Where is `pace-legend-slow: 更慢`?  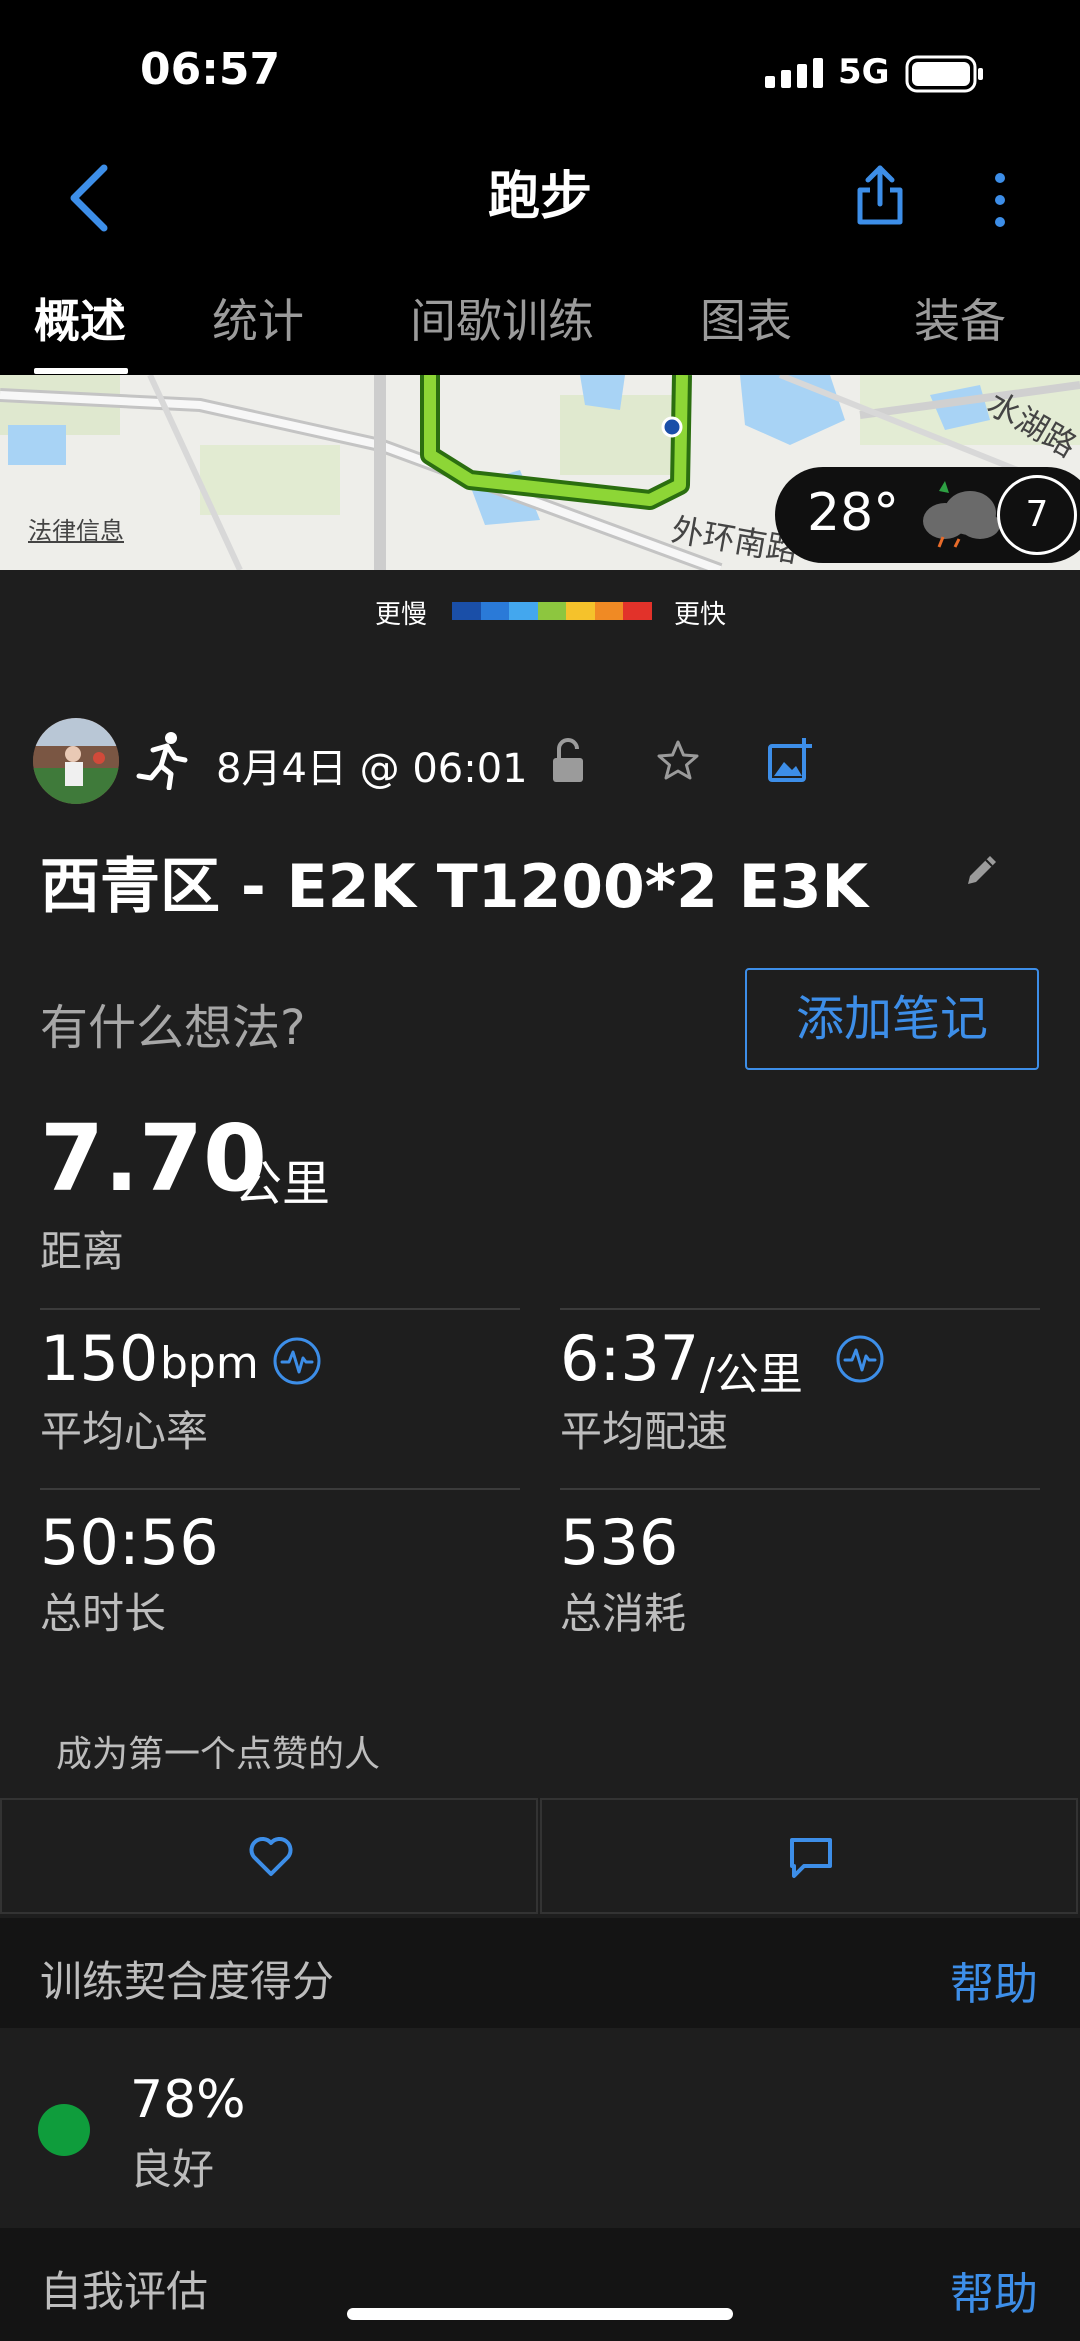 pace-legend-slow: 更慢 is located at coordinates (401, 615).